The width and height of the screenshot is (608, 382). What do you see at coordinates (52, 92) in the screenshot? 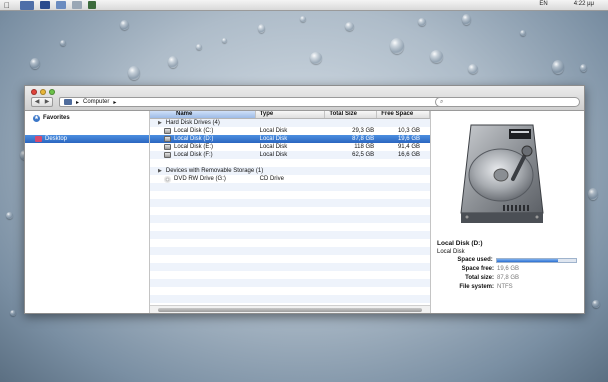
I see `maximize-button` at bounding box center [52, 92].